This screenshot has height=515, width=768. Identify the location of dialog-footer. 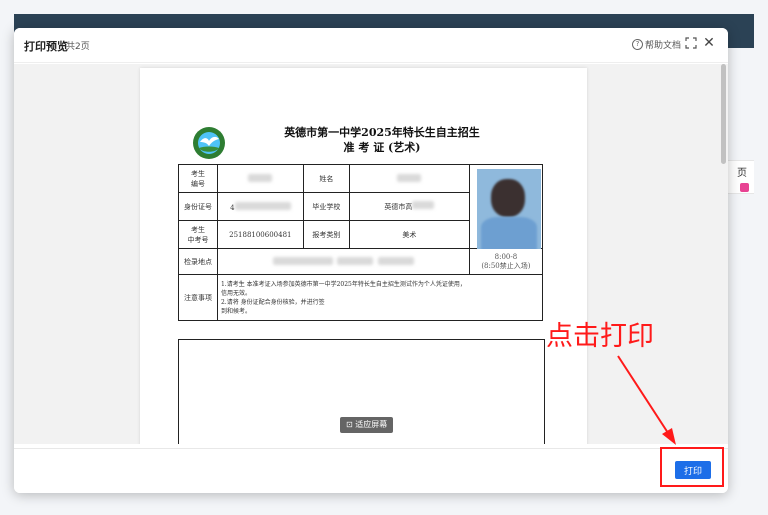
(371, 470).